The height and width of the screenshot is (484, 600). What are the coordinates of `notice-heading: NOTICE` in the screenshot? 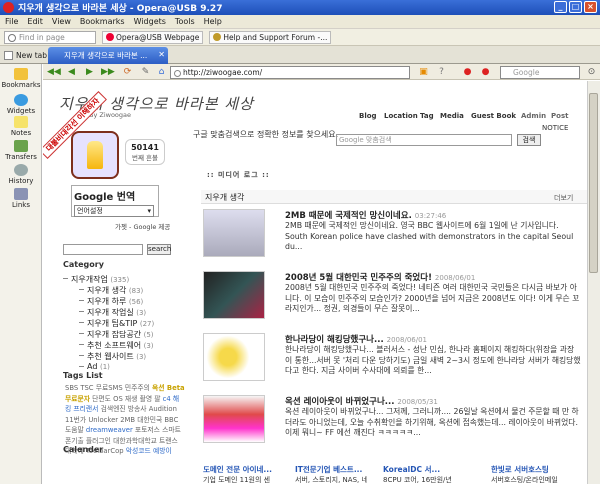 It's located at (555, 128).